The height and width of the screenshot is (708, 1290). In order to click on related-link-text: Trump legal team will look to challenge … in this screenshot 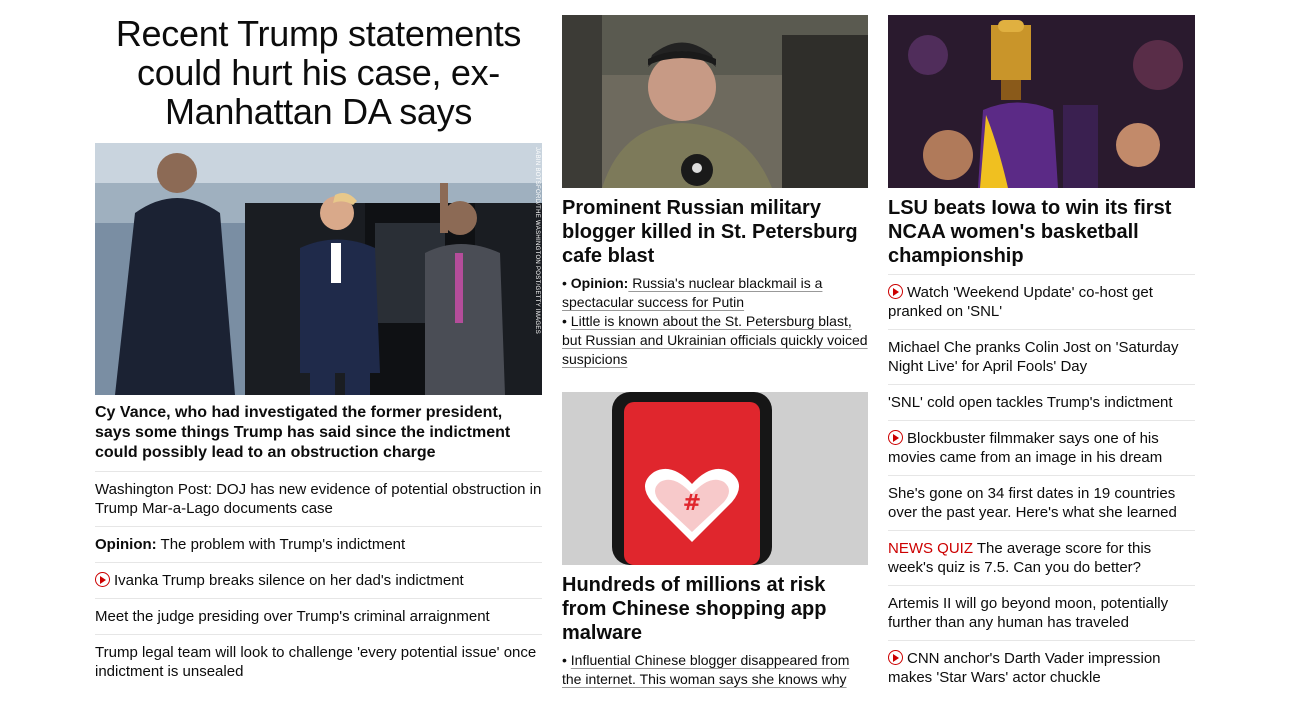, I will do `click(315, 662)`.